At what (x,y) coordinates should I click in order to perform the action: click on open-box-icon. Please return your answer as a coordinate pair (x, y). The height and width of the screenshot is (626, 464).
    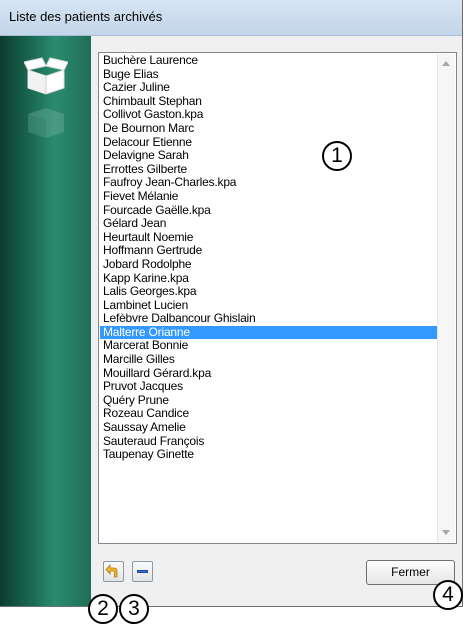
    Looking at the image, I should click on (46, 77).